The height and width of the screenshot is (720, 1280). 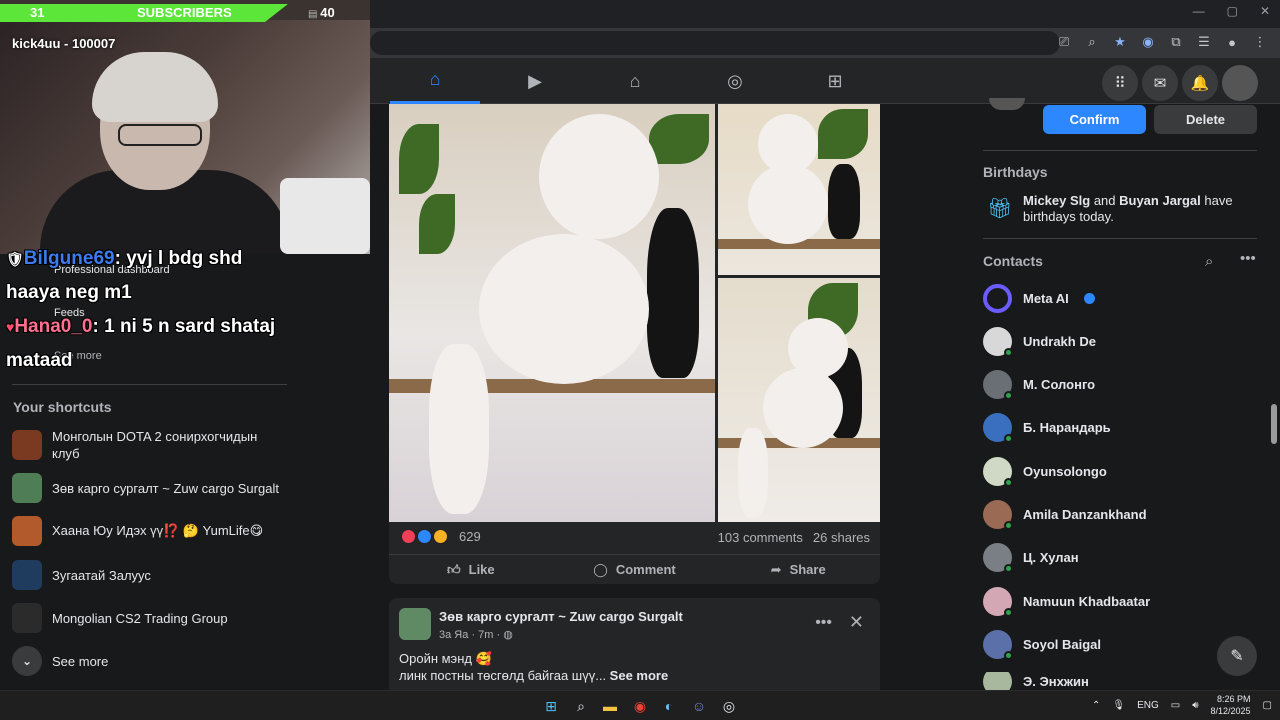 What do you see at coordinates (835, 81) in the screenshot?
I see `tab-gaming: ⊞` at bounding box center [835, 81].